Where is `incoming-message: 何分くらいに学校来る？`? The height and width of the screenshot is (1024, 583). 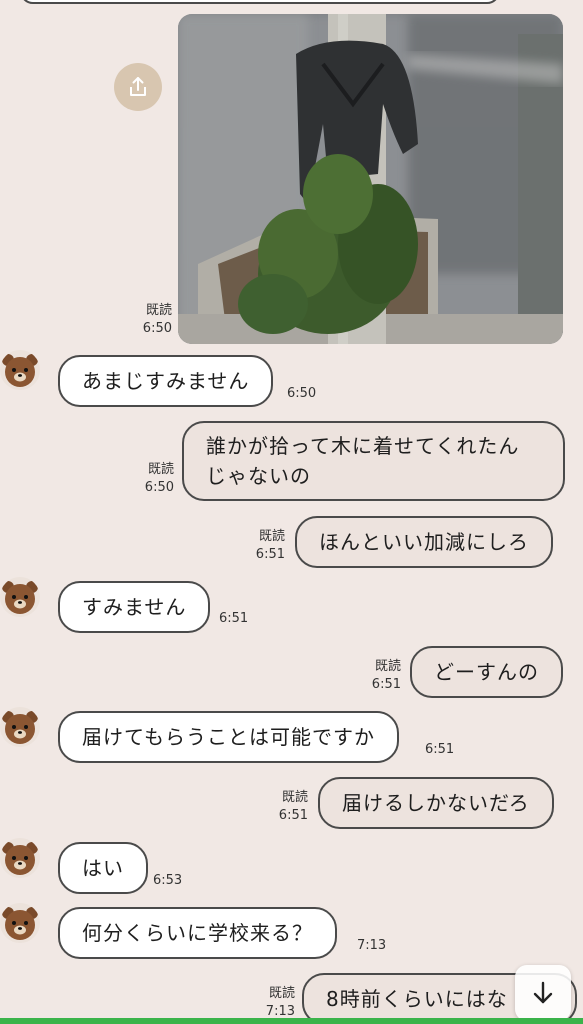 incoming-message: 何分くらいに学校来る？ is located at coordinates (197, 933).